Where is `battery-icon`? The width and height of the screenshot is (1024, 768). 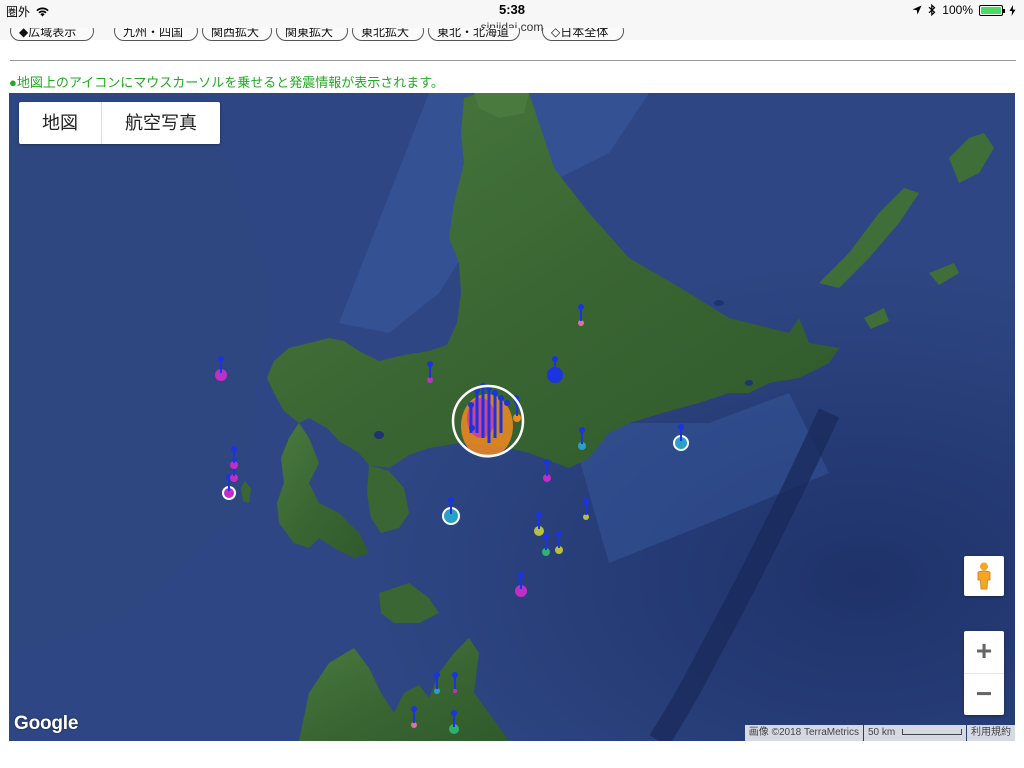
battery-icon is located at coordinates (992, 10).